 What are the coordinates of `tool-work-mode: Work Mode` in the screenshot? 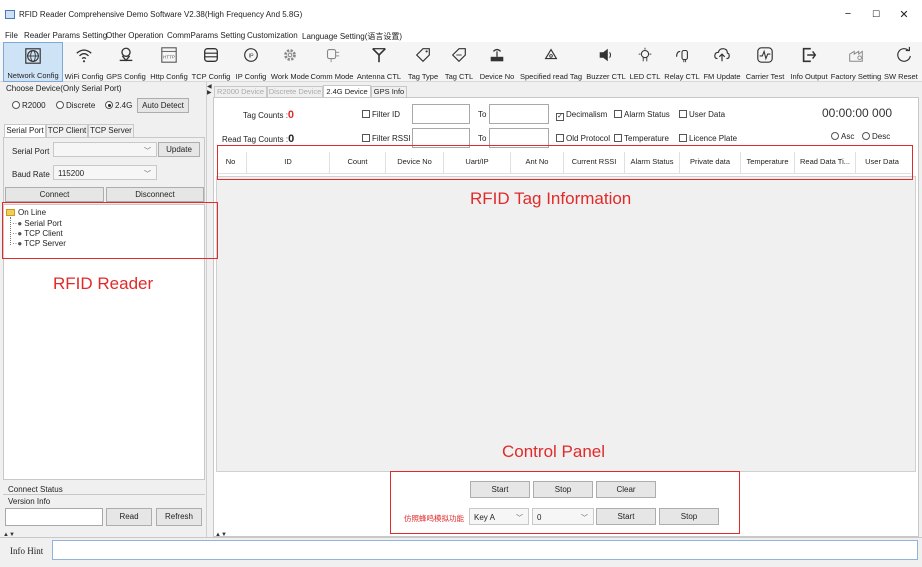 It's located at (290, 62).